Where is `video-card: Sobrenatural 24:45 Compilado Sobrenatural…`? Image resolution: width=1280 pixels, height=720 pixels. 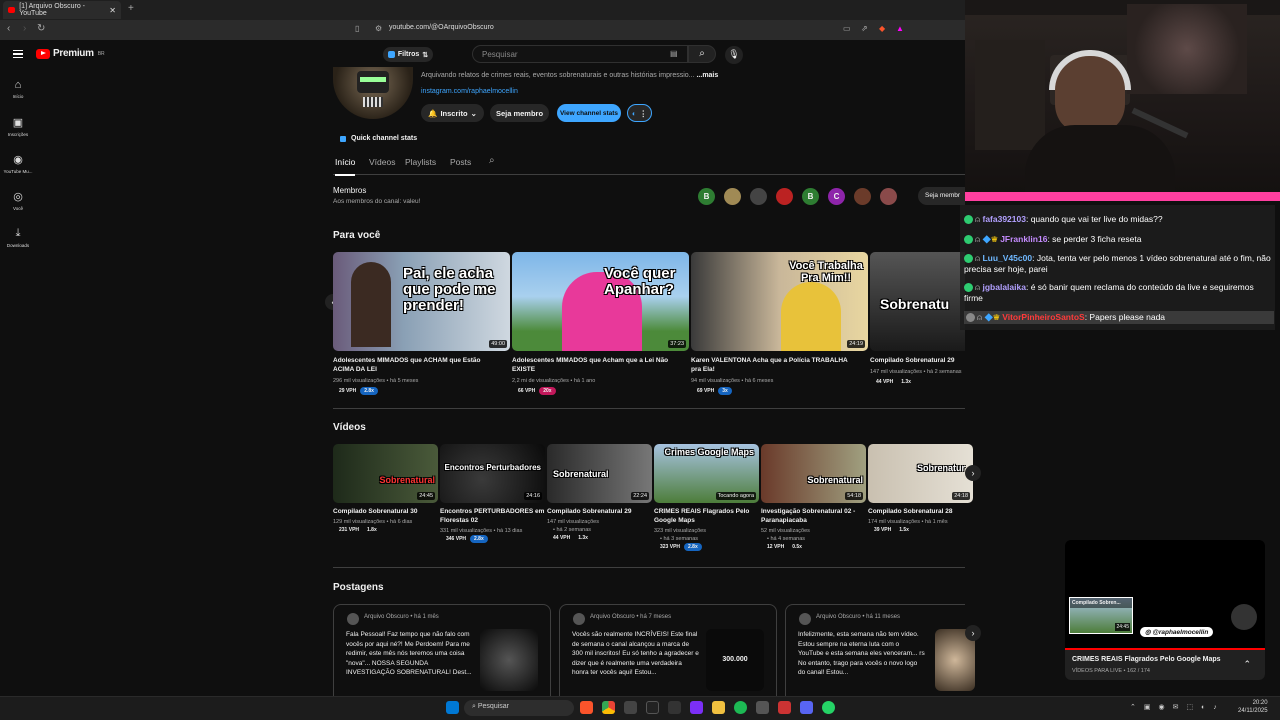
video-card: Sobrenatural 24:45 Compilado Sobrenatural… is located at coordinates (385, 489).